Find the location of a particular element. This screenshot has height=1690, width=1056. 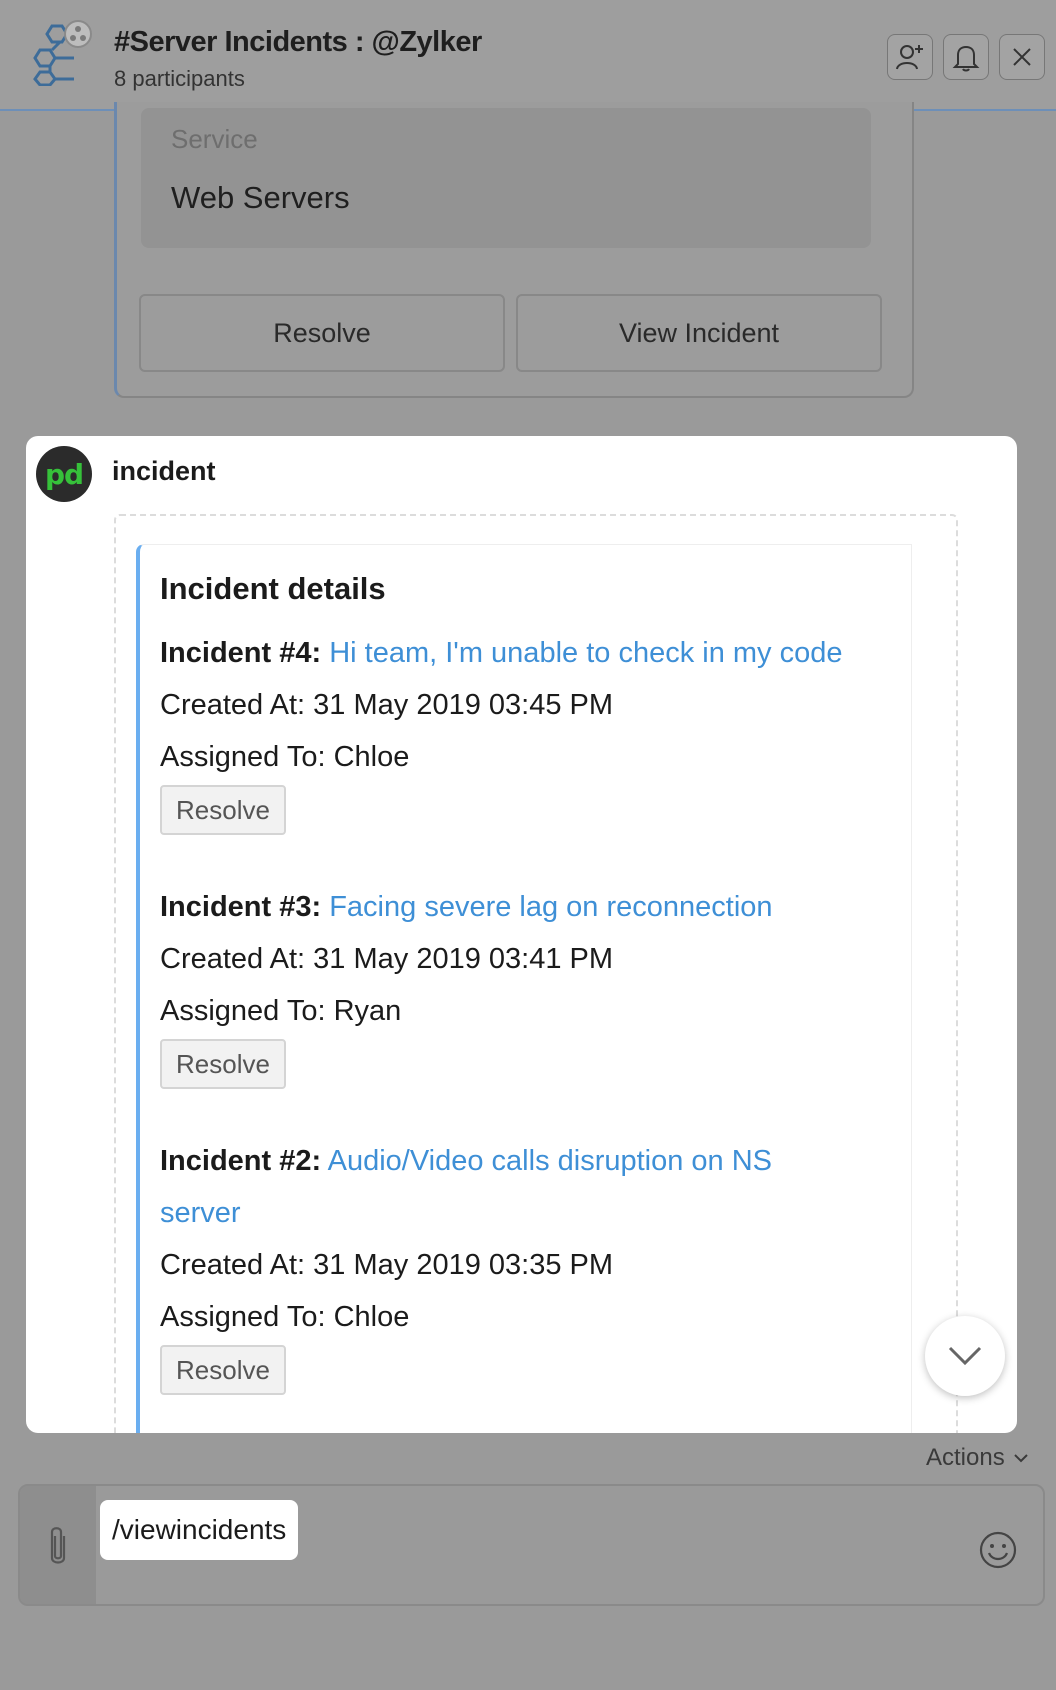

actions-dropdown: Actions is located at coordinates (977, 1458).